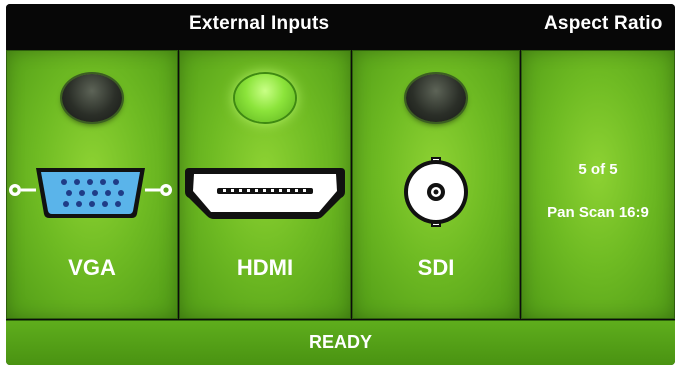 Image resolution: width=677 pixels, height=367 pixels. I want to click on header-title: External Inputs, so click(259, 23).